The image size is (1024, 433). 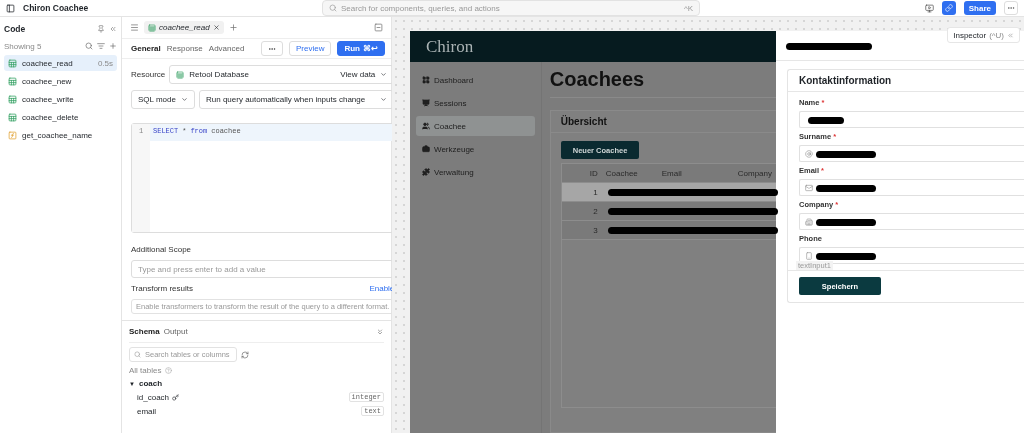 What do you see at coordinates (450, 46) in the screenshot?
I see `app-logo: Chiron` at bounding box center [450, 46].